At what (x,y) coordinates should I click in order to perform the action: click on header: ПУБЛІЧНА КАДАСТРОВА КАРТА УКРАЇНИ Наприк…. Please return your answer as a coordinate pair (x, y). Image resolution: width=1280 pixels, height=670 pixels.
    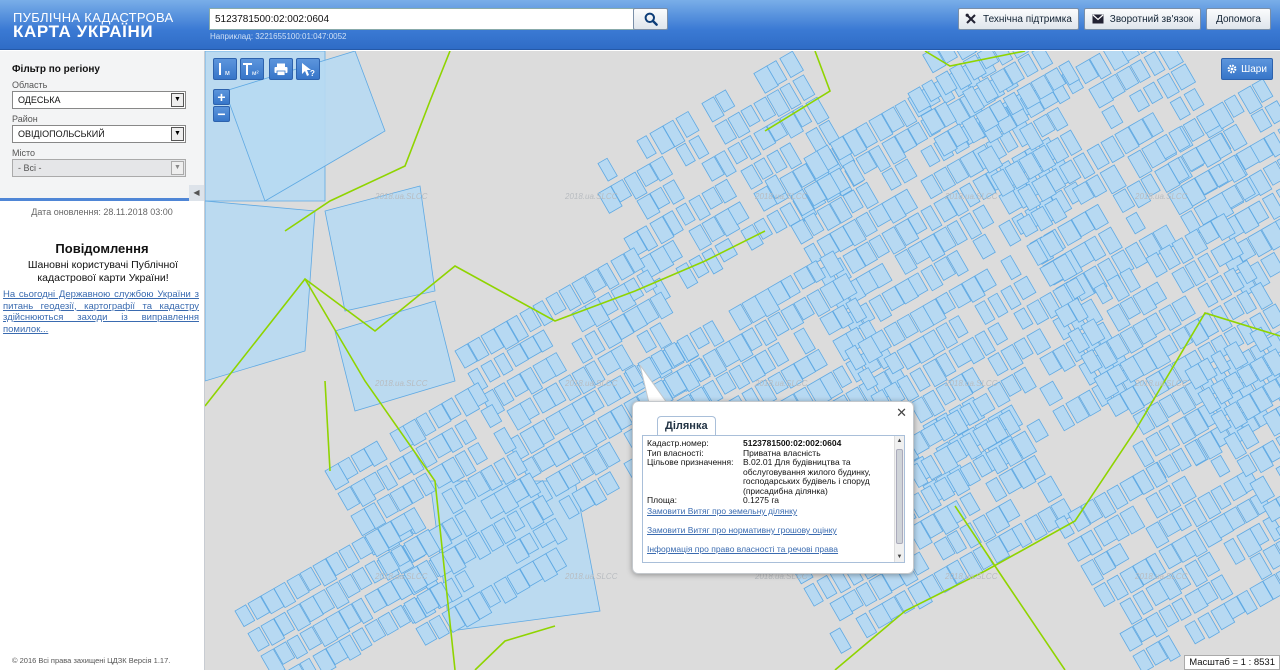
    Looking at the image, I should click on (640, 25).